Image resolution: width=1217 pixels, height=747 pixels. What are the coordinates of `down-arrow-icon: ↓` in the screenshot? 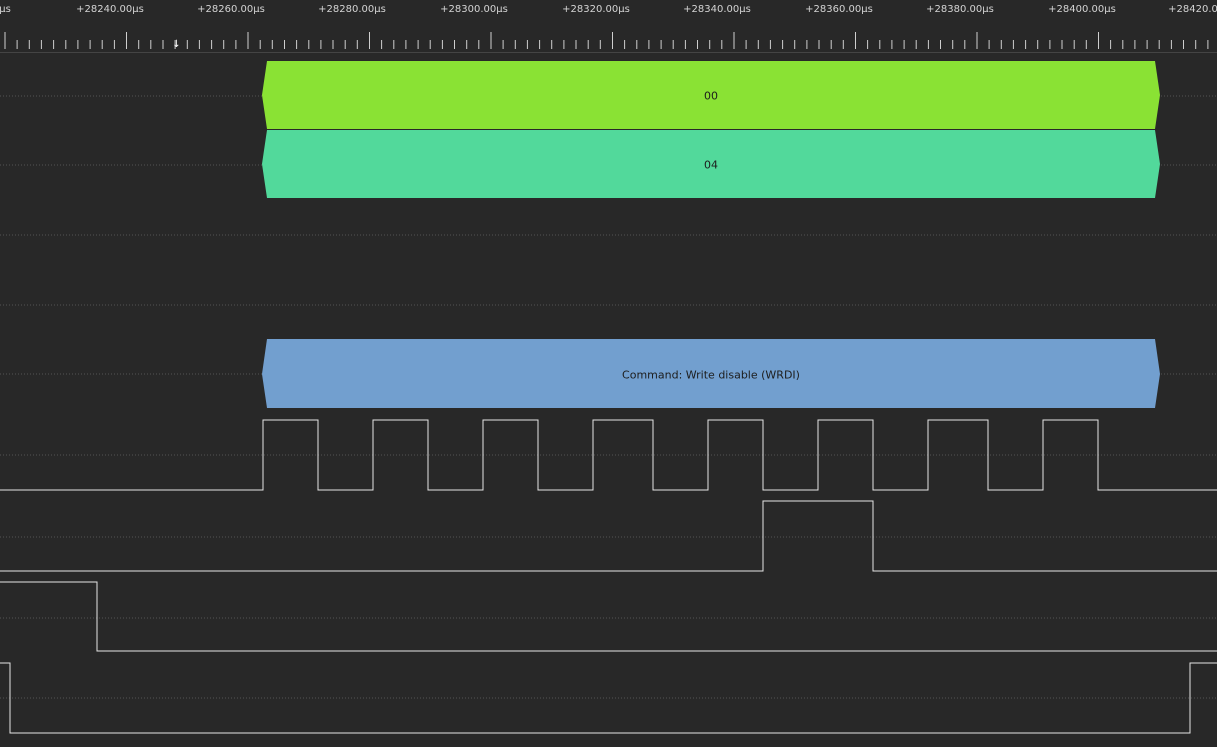 It's located at (176, 45).